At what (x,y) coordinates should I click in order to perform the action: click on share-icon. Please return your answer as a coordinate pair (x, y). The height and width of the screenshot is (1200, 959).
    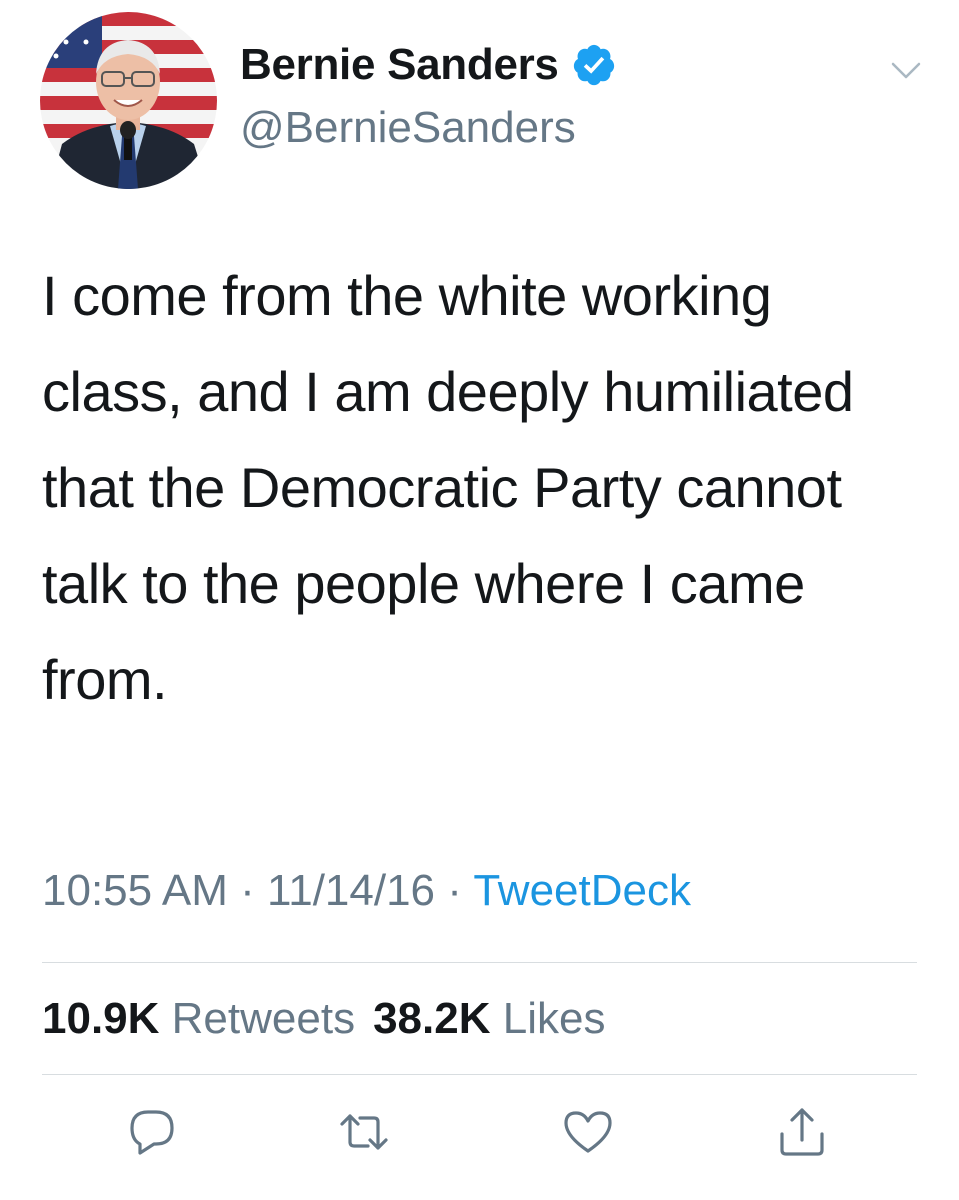
    Looking at the image, I should click on (802, 1132).